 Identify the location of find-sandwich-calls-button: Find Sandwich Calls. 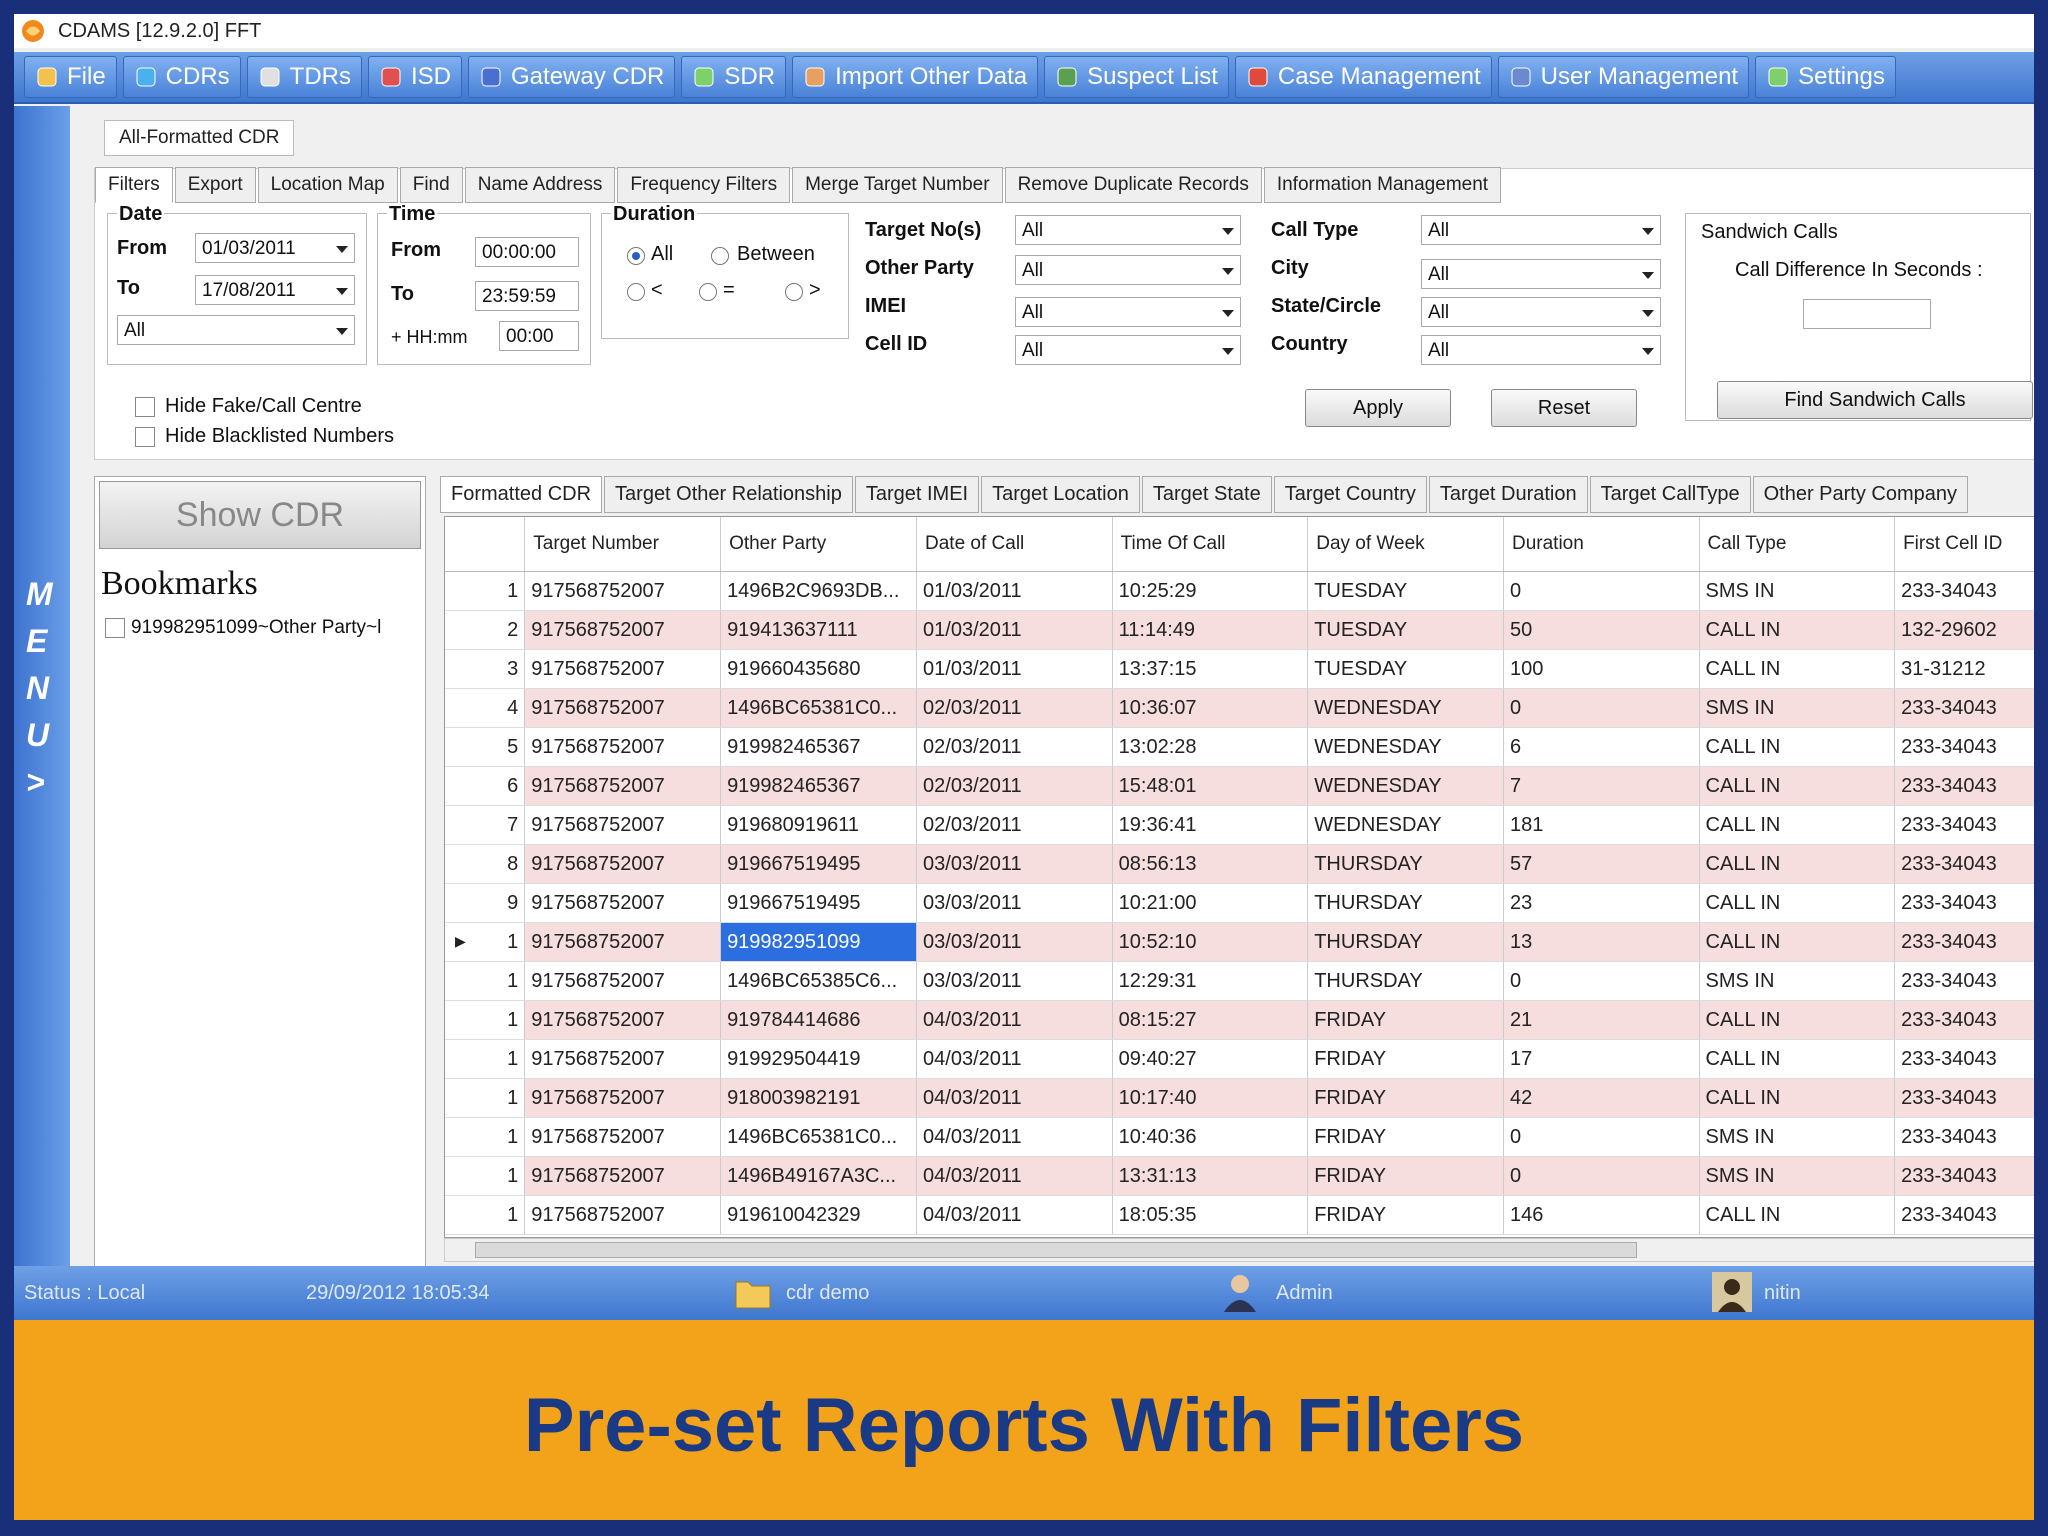
(1875, 400).